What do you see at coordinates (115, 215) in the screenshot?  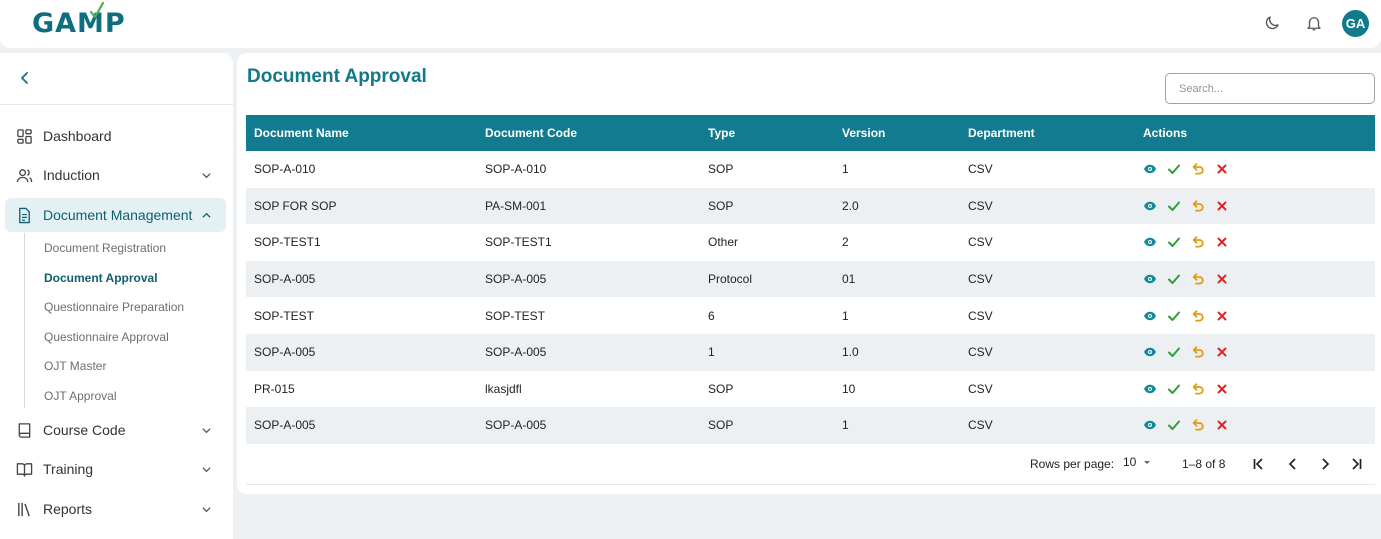 I see `sidebar-item-document-management: Document Management` at bounding box center [115, 215].